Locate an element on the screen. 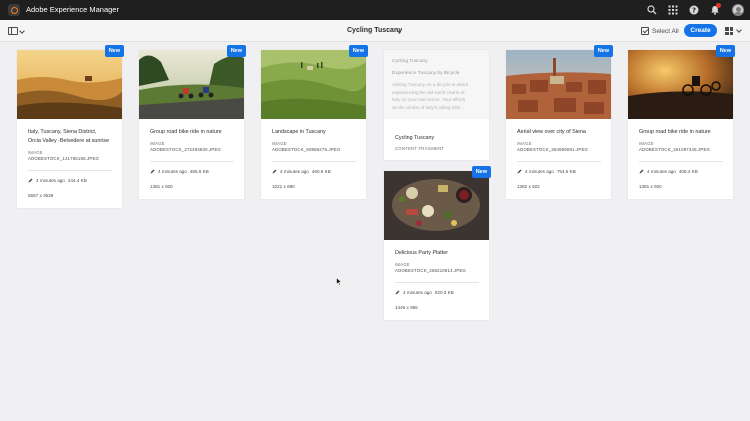 Image resolution: width=750 pixels, height=421 pixels. card-view-icon is located at coordinates (729, 31).